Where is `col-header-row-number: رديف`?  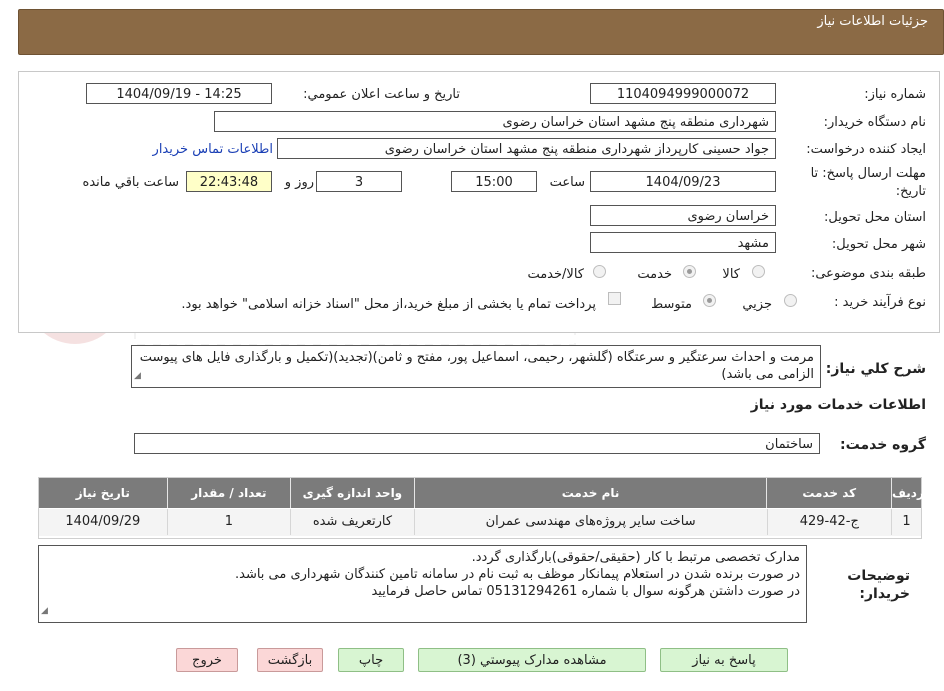 col-header-row-number: رديف is located at coordinates (907, 493).